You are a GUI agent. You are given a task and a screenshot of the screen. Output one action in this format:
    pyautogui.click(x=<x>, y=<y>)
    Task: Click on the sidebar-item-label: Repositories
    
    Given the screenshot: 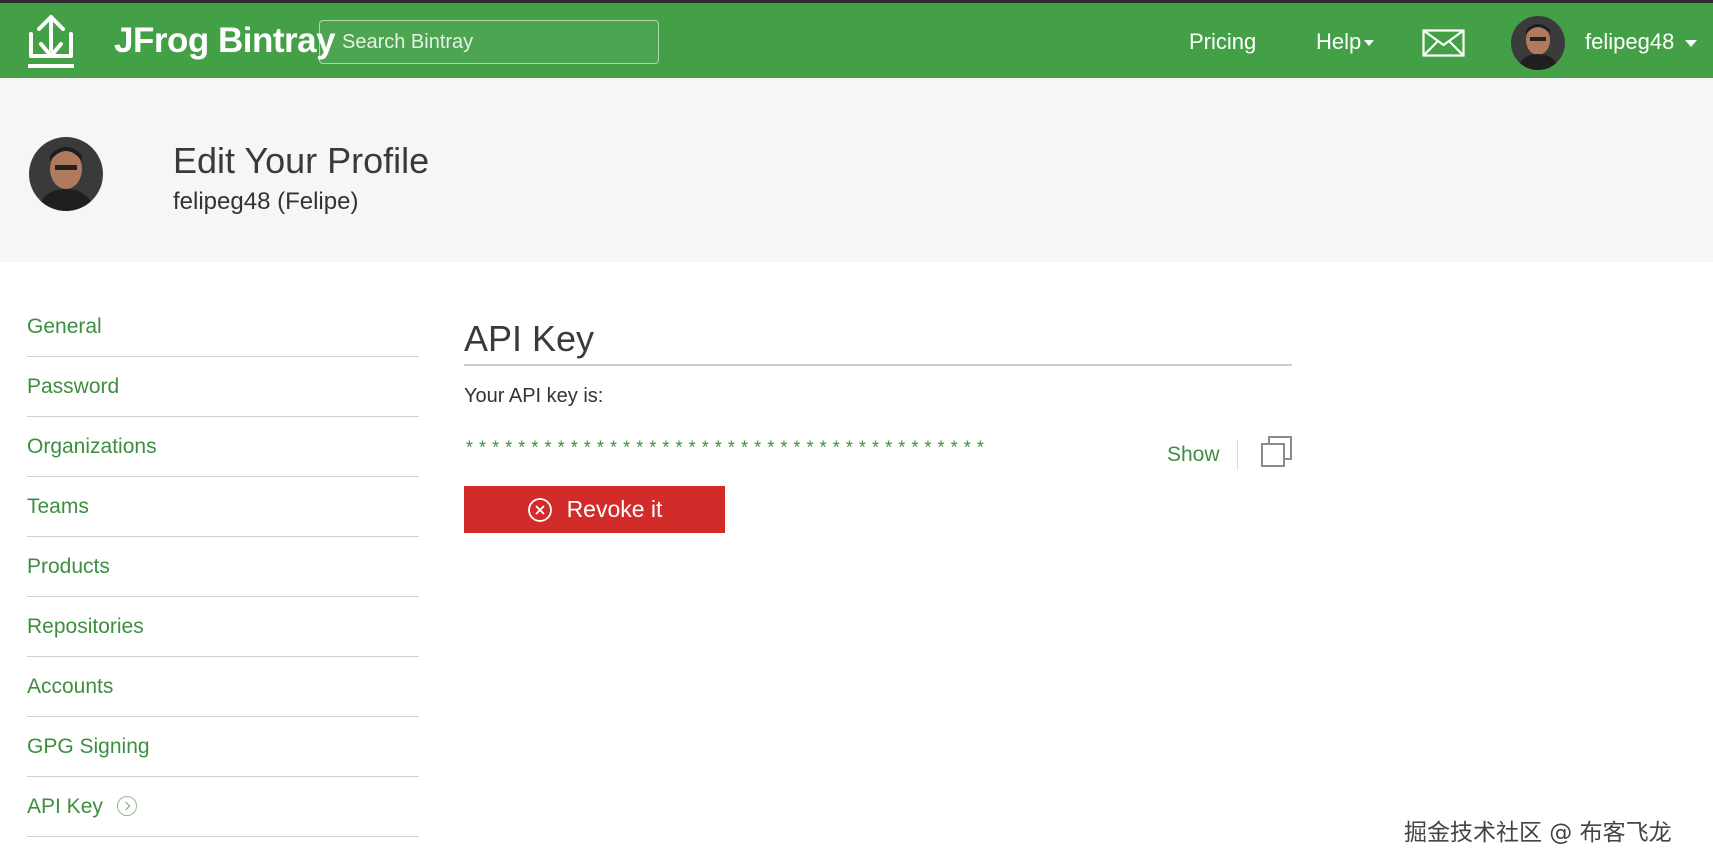 What is the action you would take?
    pyautogui.click(x=85, y=626)
    